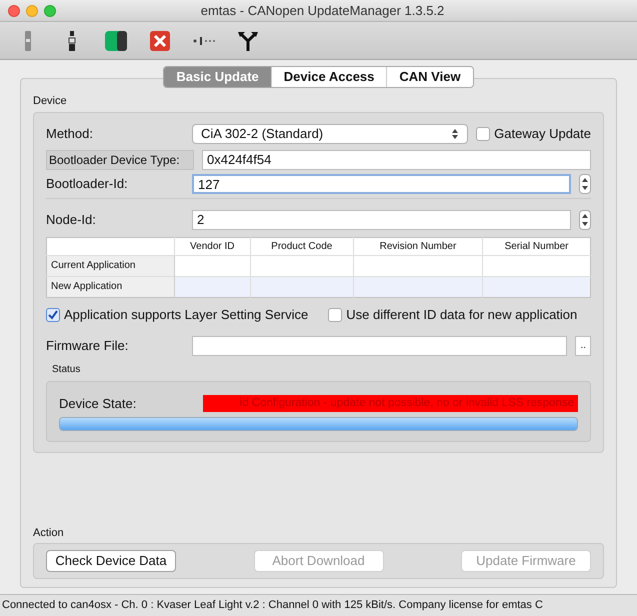  I want to click on field-label: Method:, so click(70, 133).